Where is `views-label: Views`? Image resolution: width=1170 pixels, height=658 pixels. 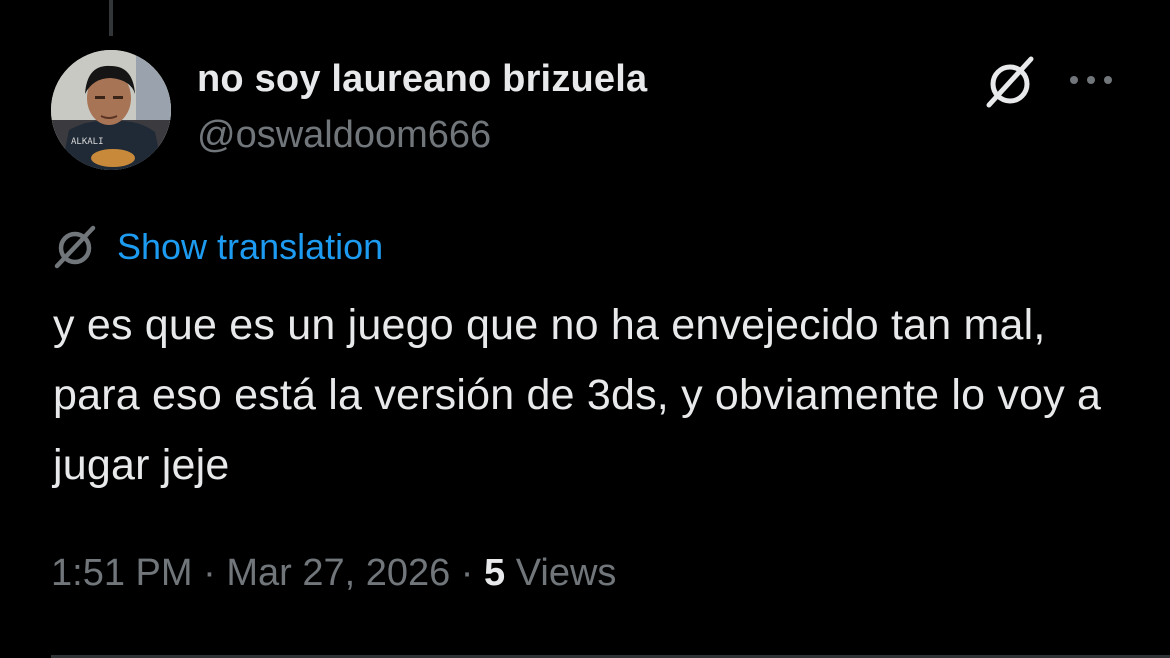
views-label: Views is located at coordinates (561, 573).